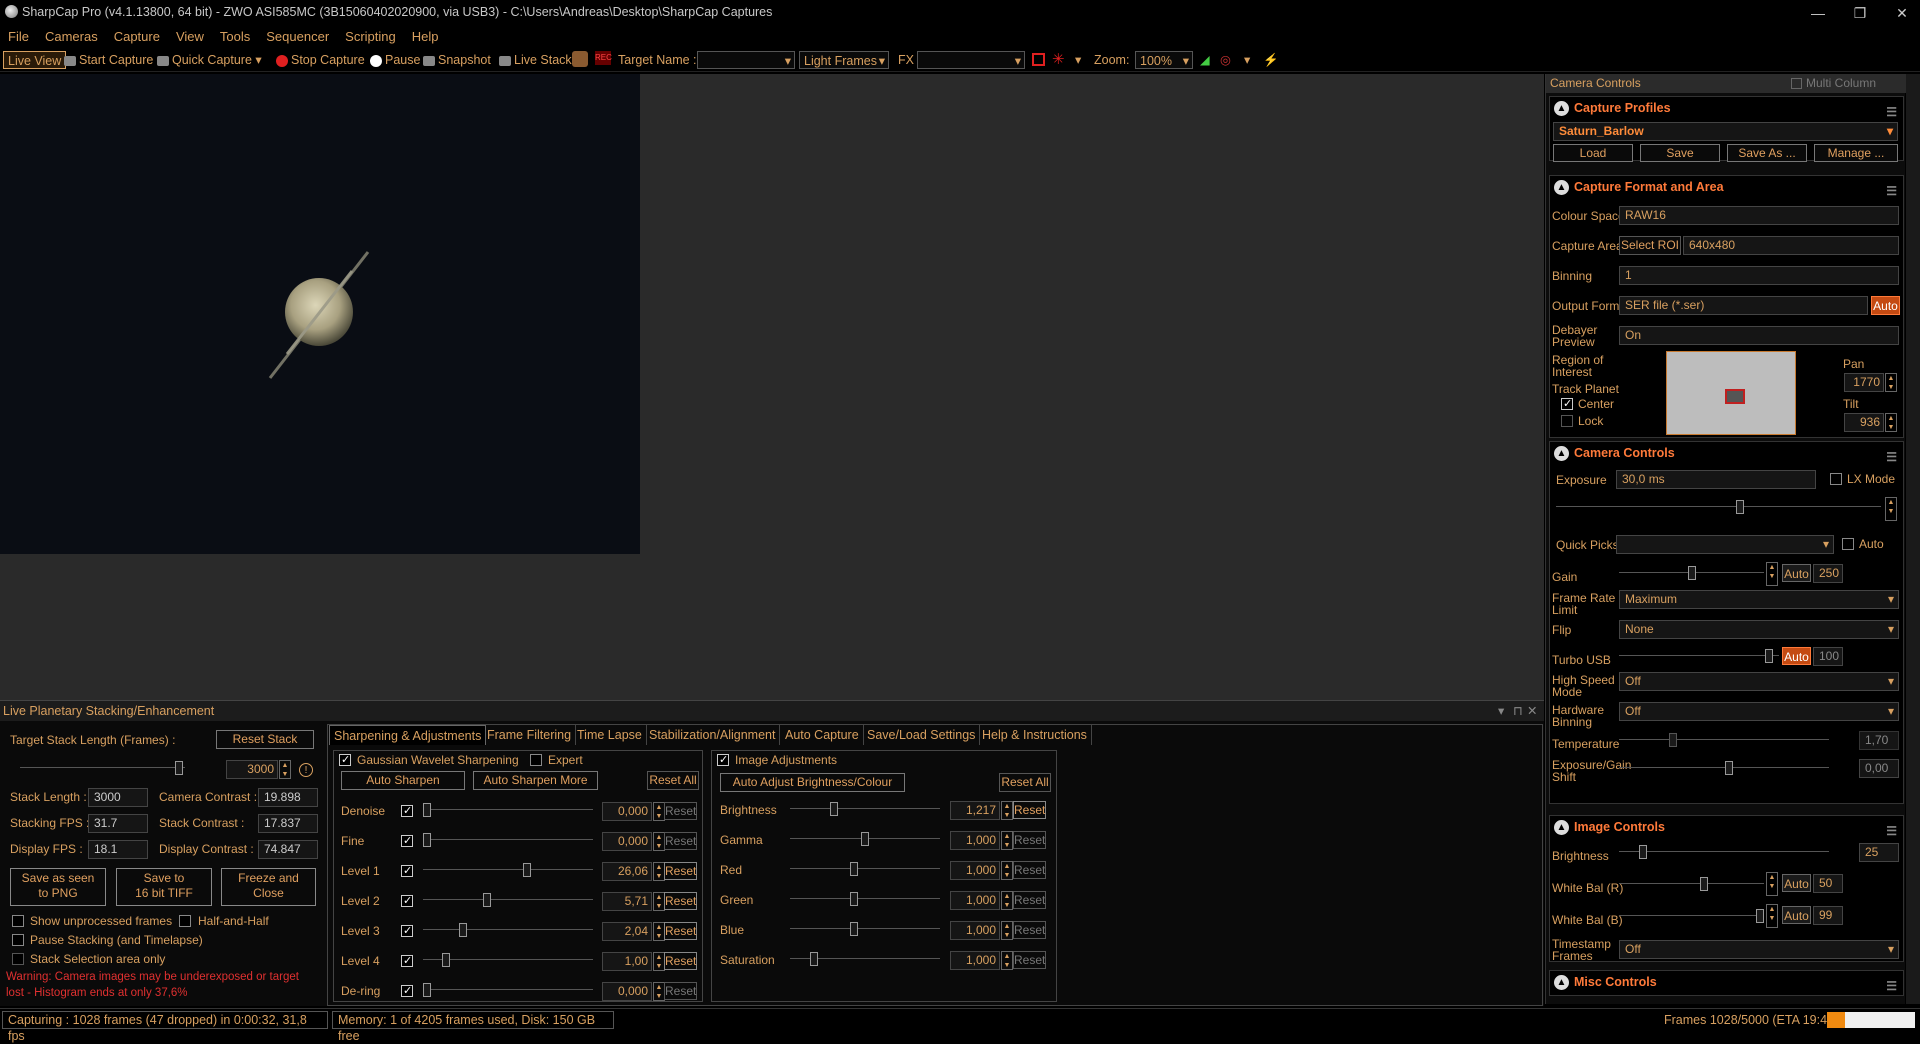 This screenshot has width=1920, height=1044. Describe the element at coordinates (209, 60) in the screenshot. I see `quick-capture-button: Quick Capture ▾` at that location.